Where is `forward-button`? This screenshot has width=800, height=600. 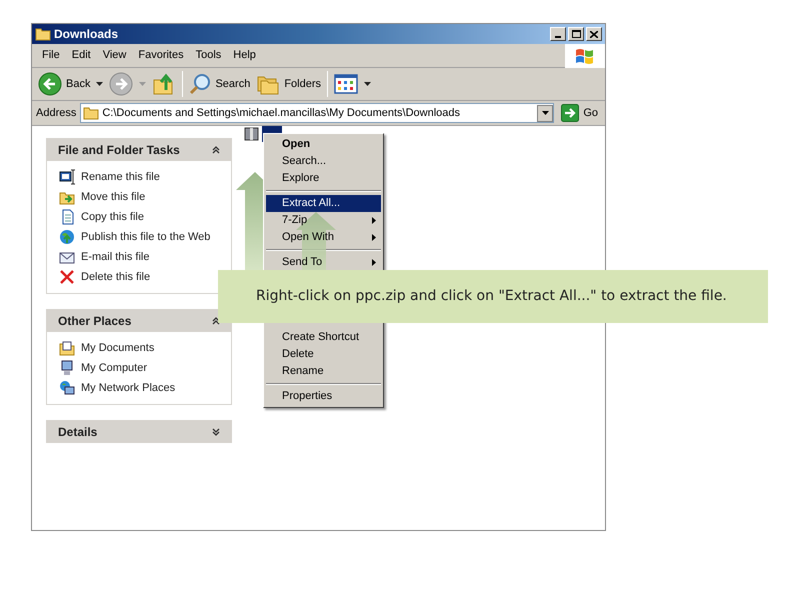
forward-button is located at coordinates (121, 84).